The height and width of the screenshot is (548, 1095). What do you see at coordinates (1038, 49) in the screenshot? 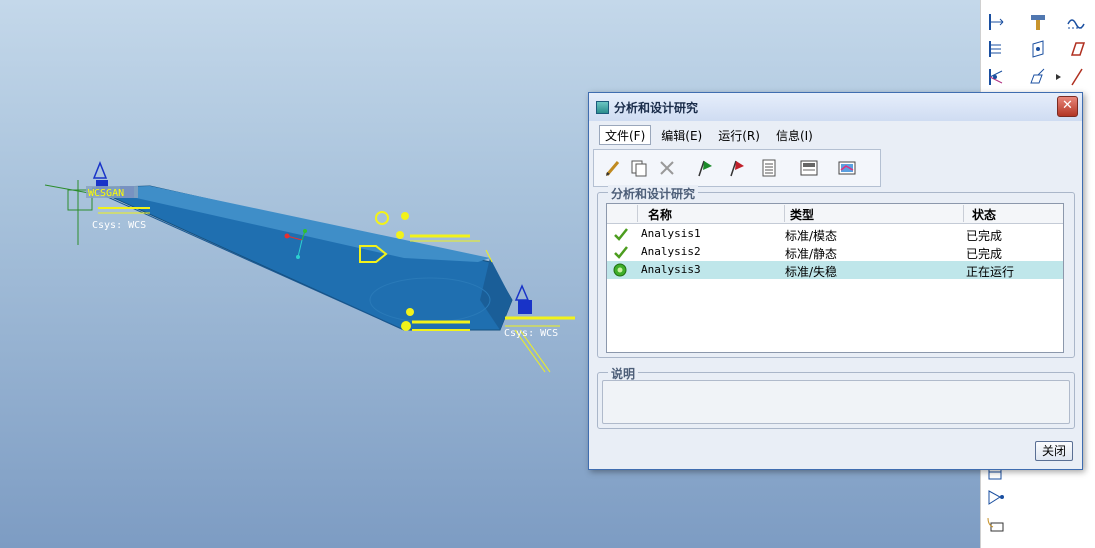
I see `datum-point-icon` at bounding box center [1038, 49].